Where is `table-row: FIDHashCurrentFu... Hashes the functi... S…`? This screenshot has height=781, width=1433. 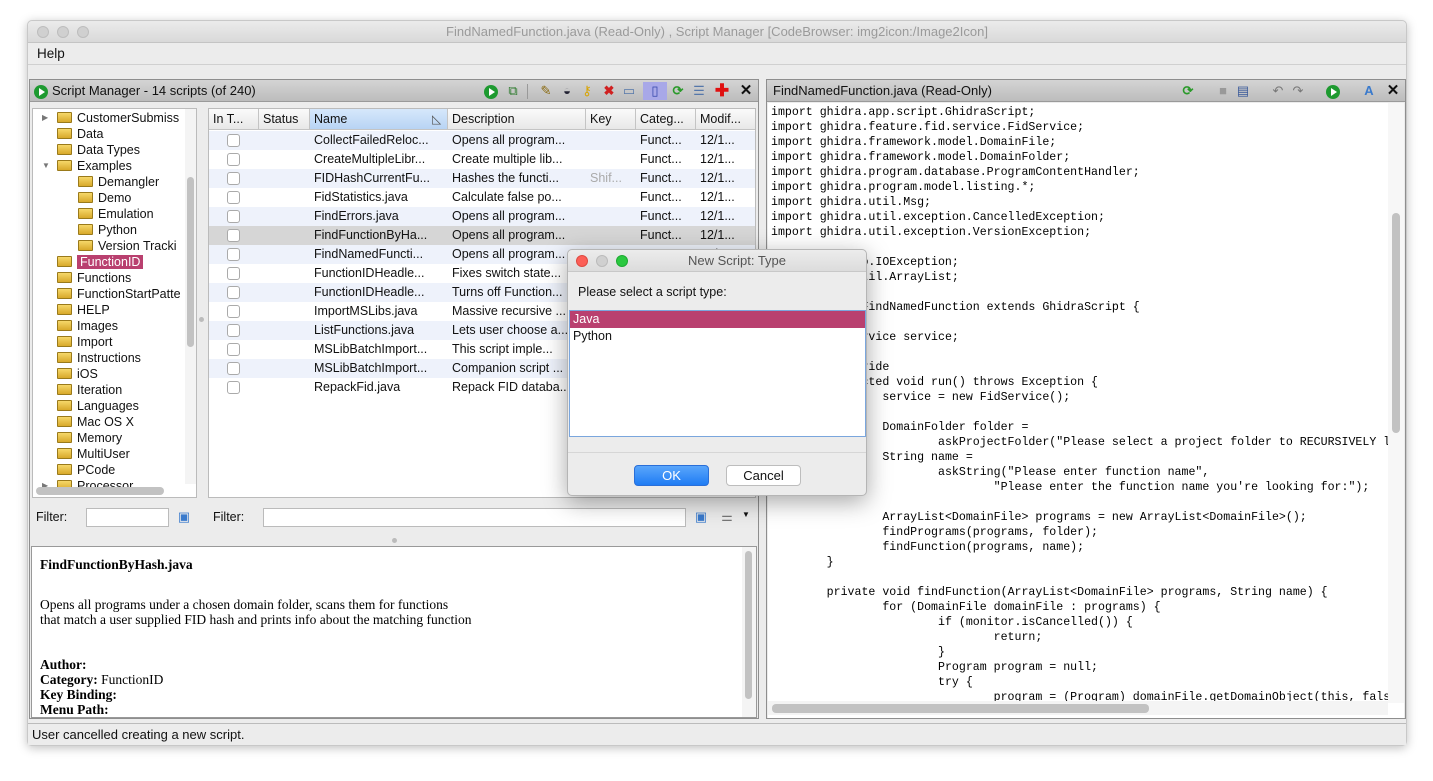
table-row: FIDHashCurrentFu... Hashes the functi... S… is located at coordinates (482, 178).